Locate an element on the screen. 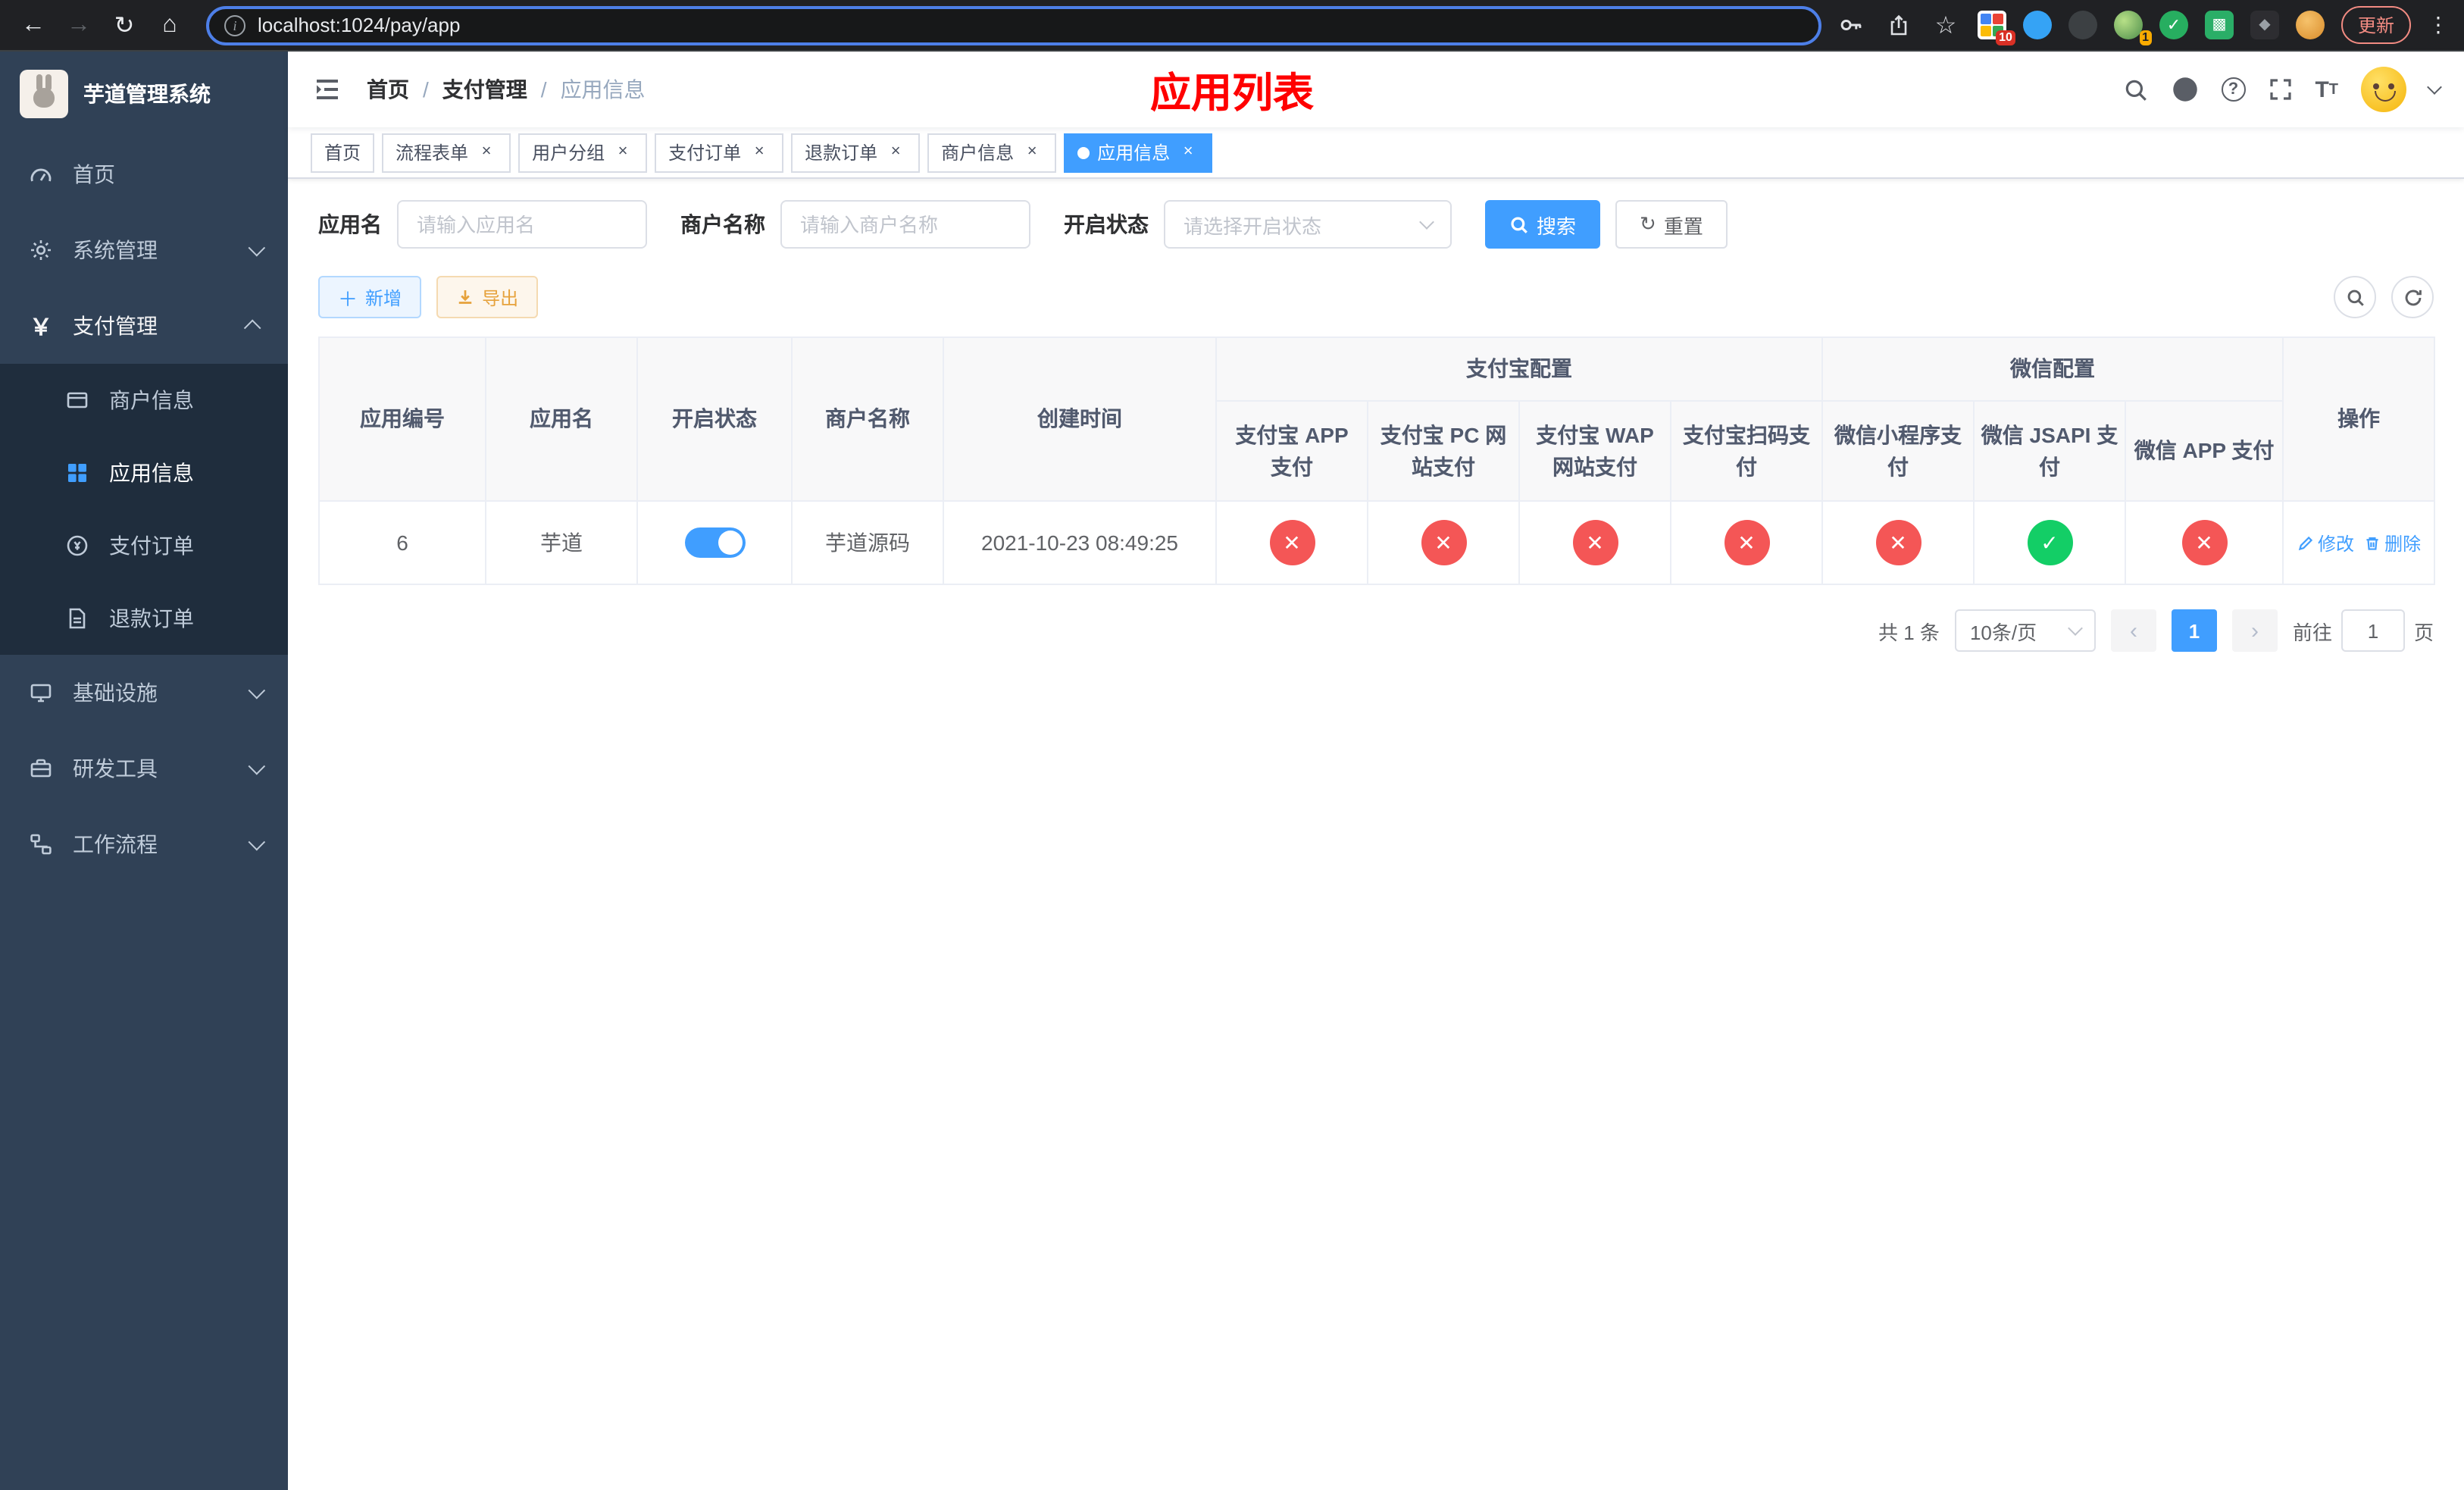 This screenshot has width=2464, height=1490. page-size-select: 10条/页 is located at coordinates (2025, 630).